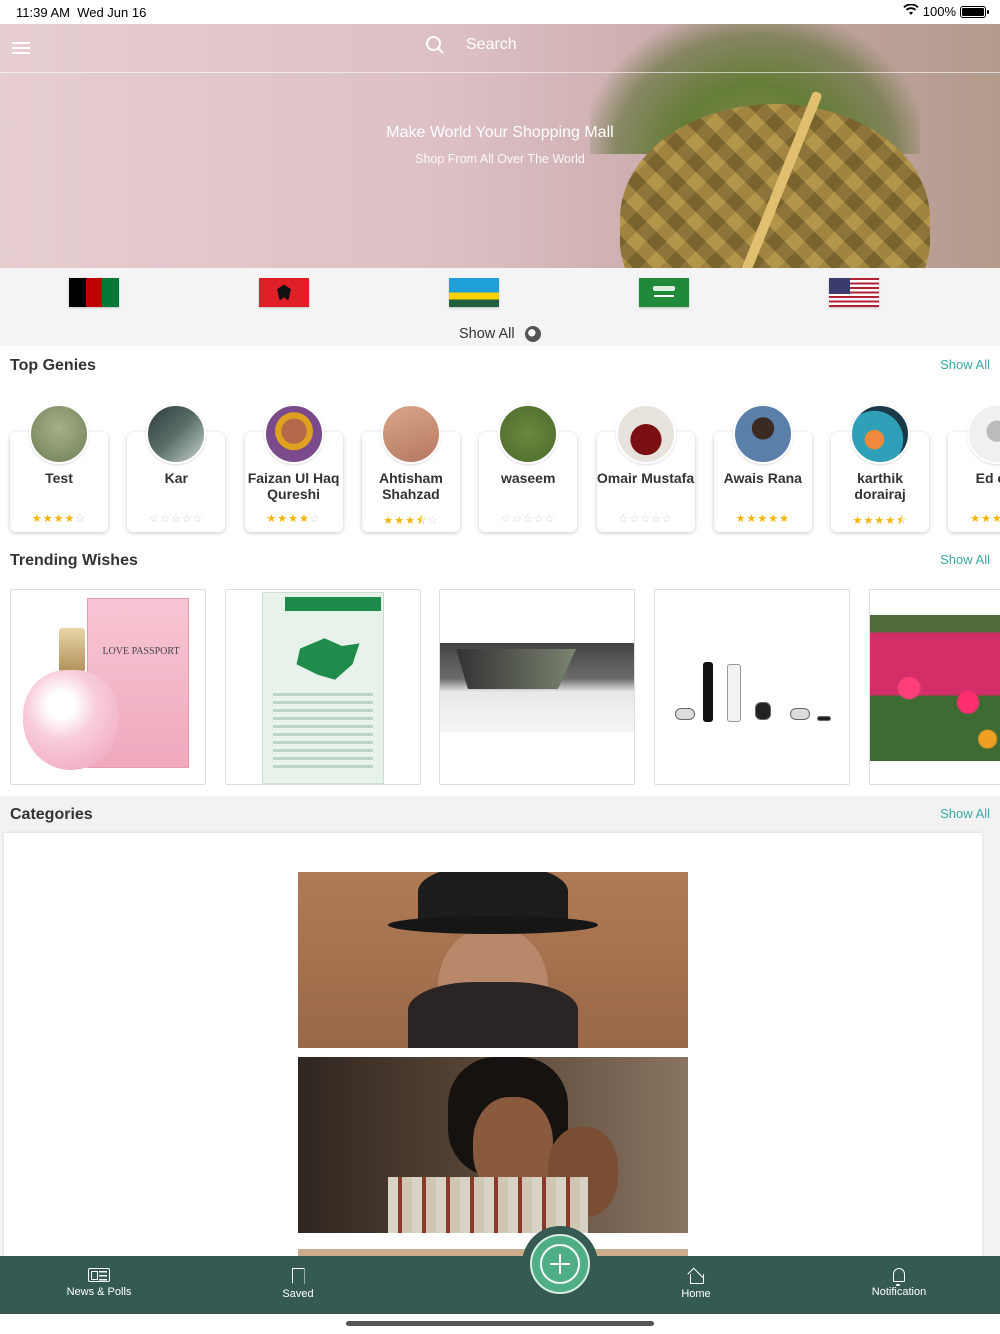 The image size is (1000, 1334). I want to click on trending-wishes-title: Trending Wishes, so click(74, 560).